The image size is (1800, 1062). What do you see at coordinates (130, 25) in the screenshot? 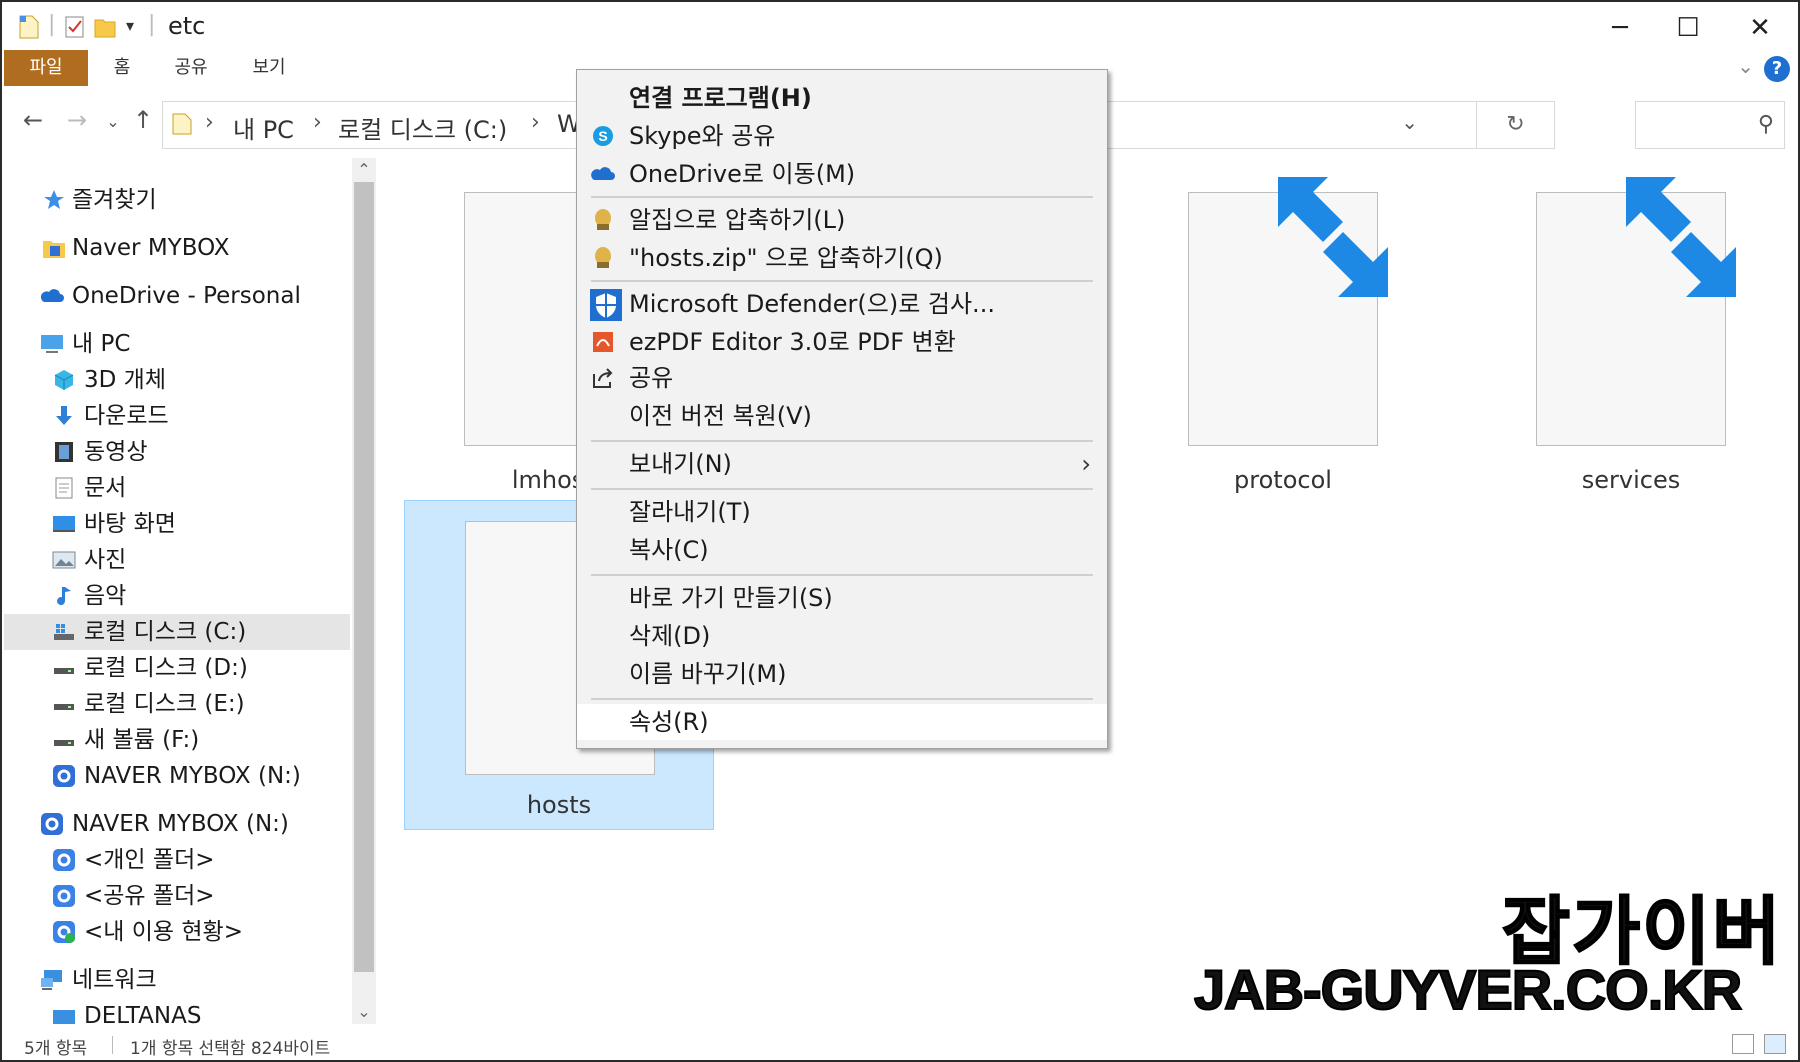
I see `qa-customize-chevron-icon: ▾` at bounding box center [130, 25].